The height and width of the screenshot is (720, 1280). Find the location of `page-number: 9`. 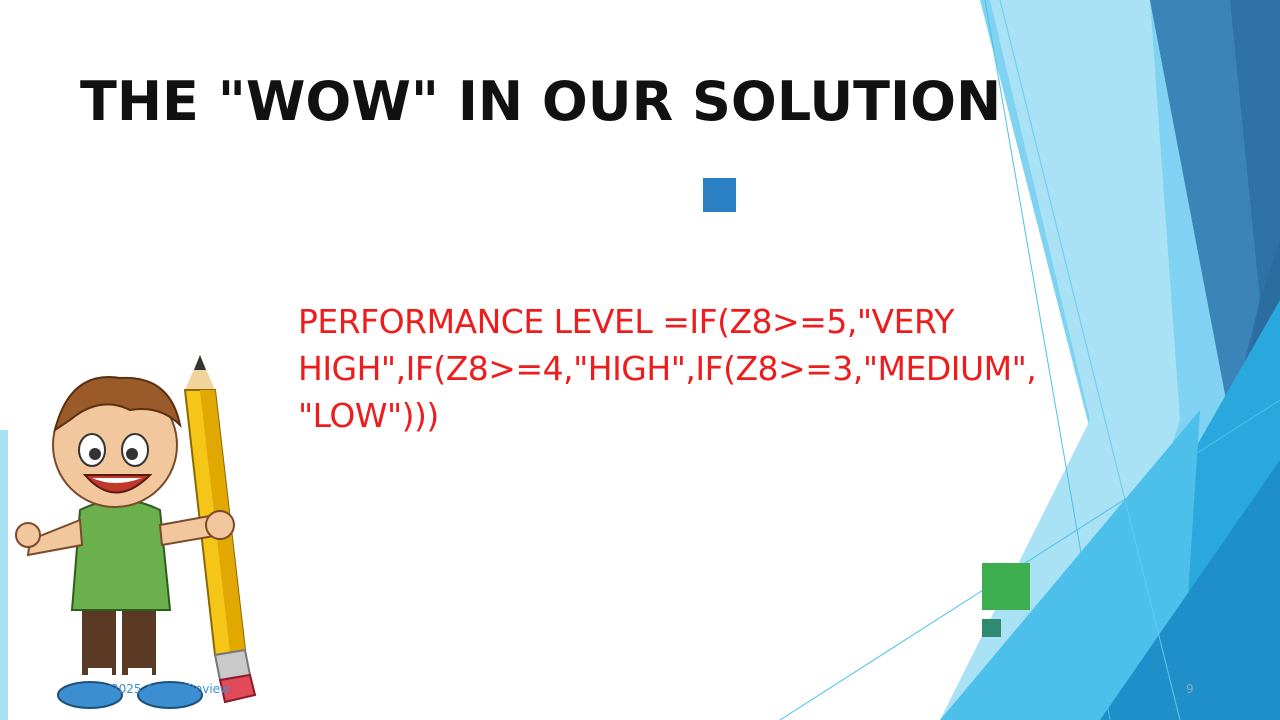

page-number: 9 is located at coordinates (1190, 689).